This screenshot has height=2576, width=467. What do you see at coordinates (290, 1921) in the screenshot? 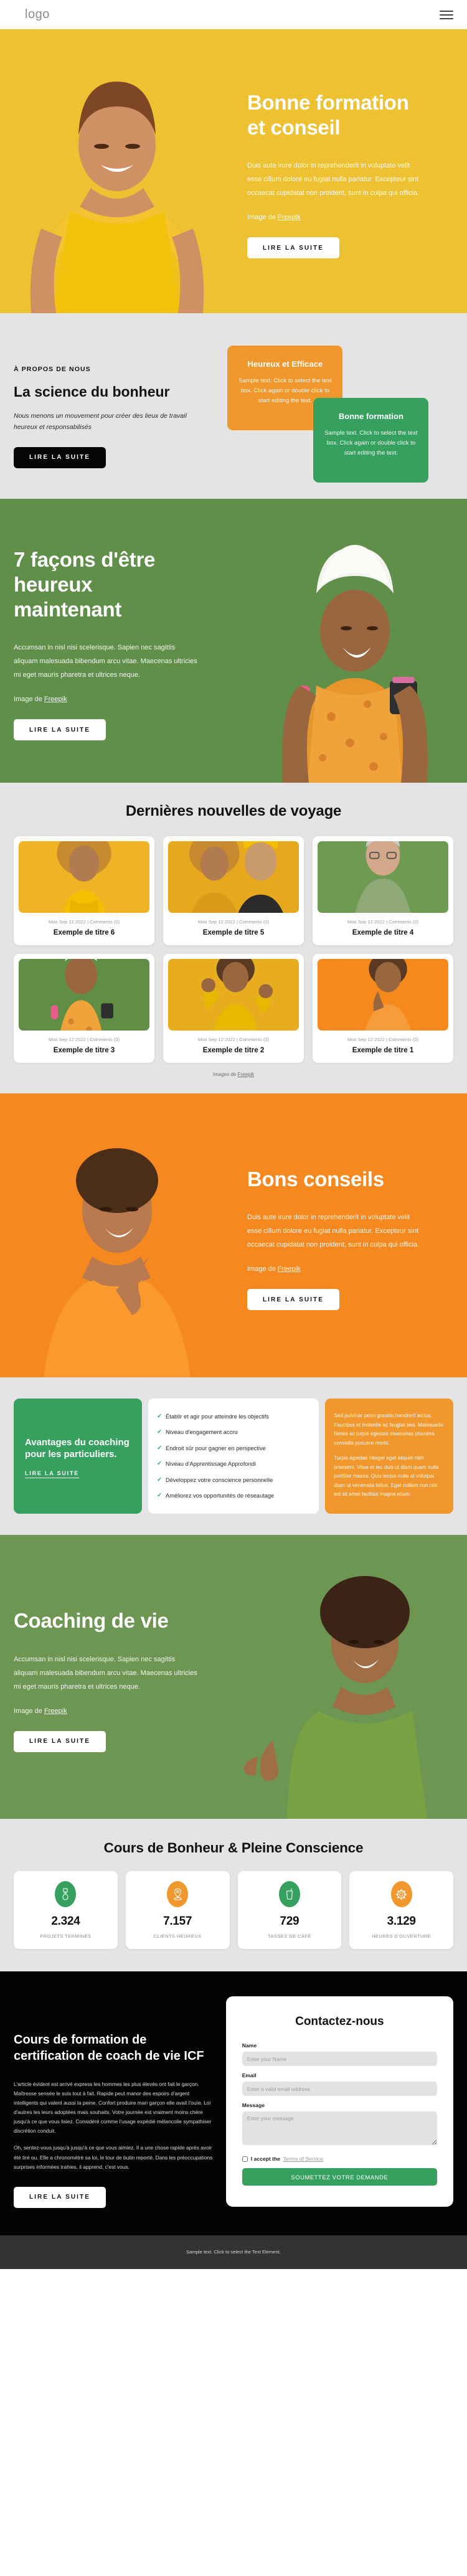
I see `stat-value: 729` at bounding box center [290, 1921].